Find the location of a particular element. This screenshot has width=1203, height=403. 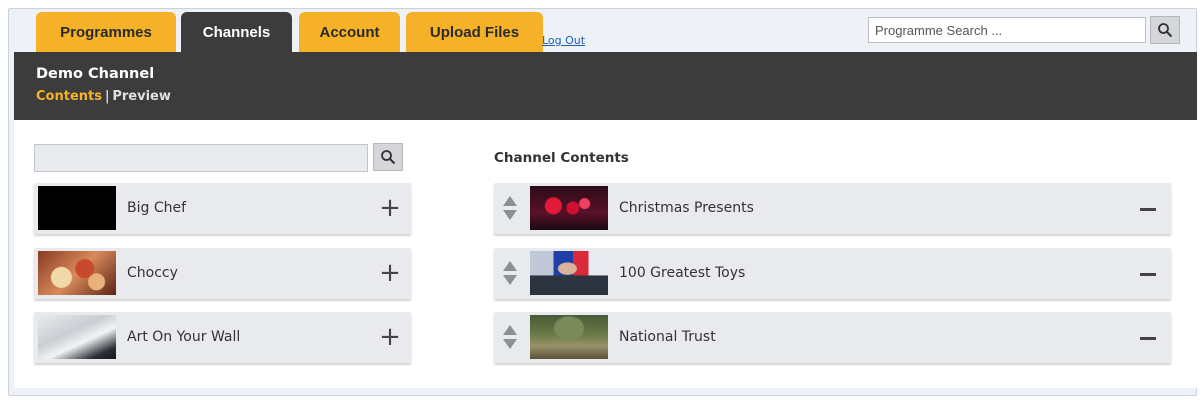

library-search-button is located at coordinates (388, 157).